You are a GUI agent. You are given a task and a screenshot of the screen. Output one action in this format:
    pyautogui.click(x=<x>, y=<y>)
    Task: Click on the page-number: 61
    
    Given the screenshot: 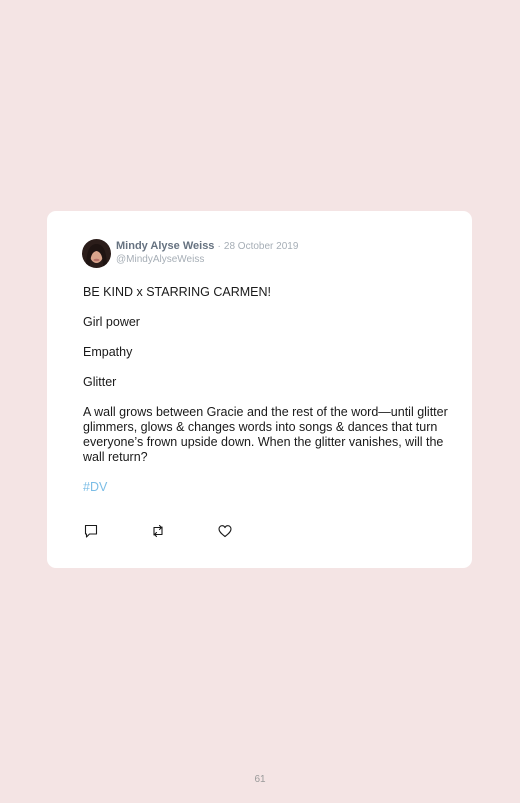 What is the action you would take?
    pyautogui.click(x=260, y=779)
    